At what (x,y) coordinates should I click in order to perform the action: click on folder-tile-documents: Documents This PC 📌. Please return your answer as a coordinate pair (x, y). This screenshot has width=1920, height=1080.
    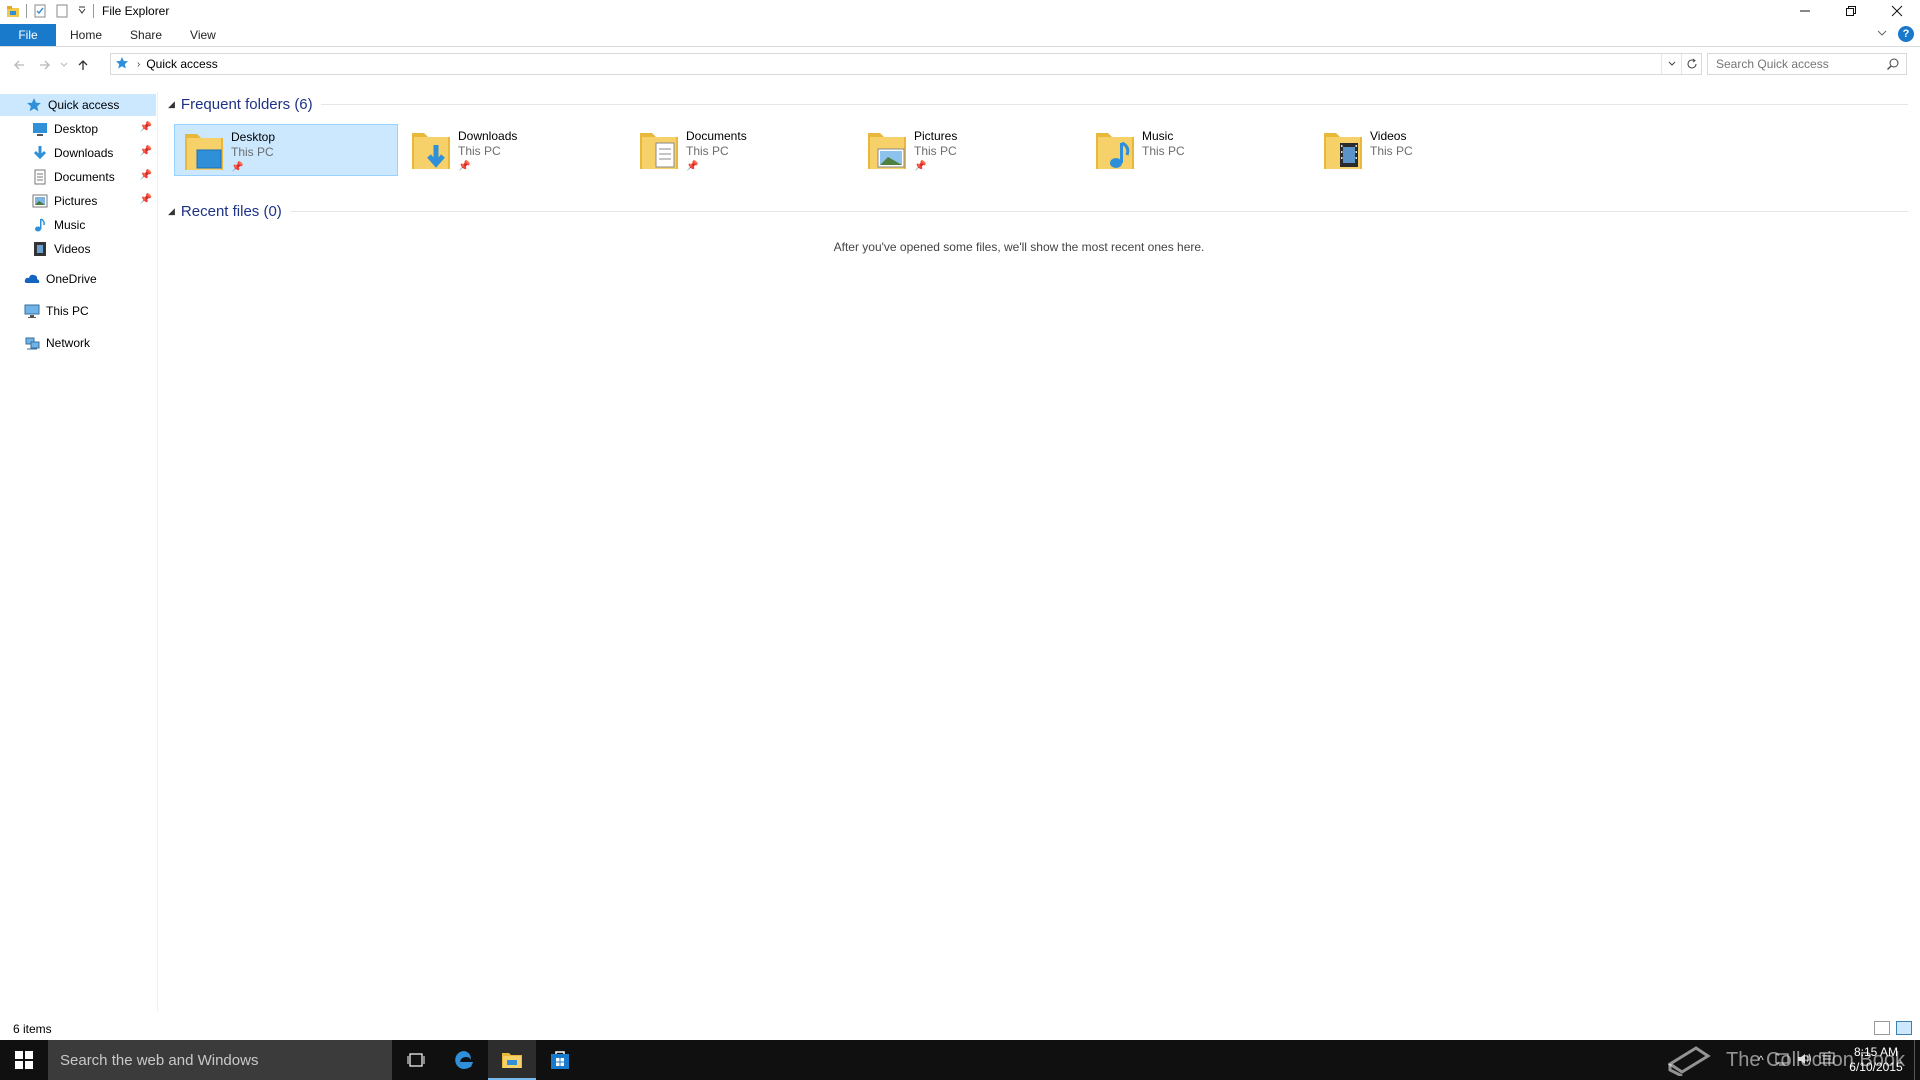
    Looking at the image, I should click on (742, 150).